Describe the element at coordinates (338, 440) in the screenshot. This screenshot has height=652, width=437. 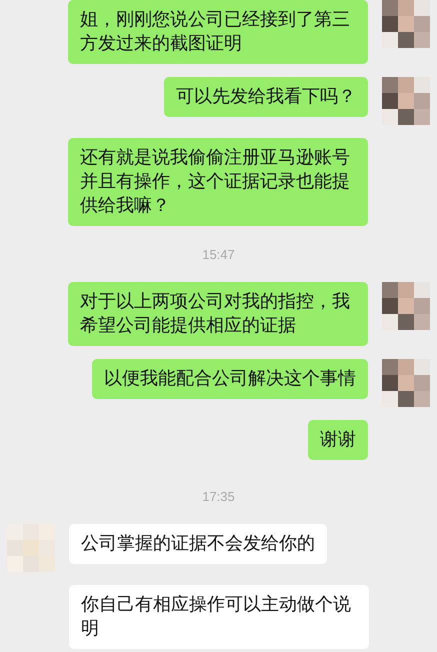
I see `chat-bubble: 谢谢` at that location.